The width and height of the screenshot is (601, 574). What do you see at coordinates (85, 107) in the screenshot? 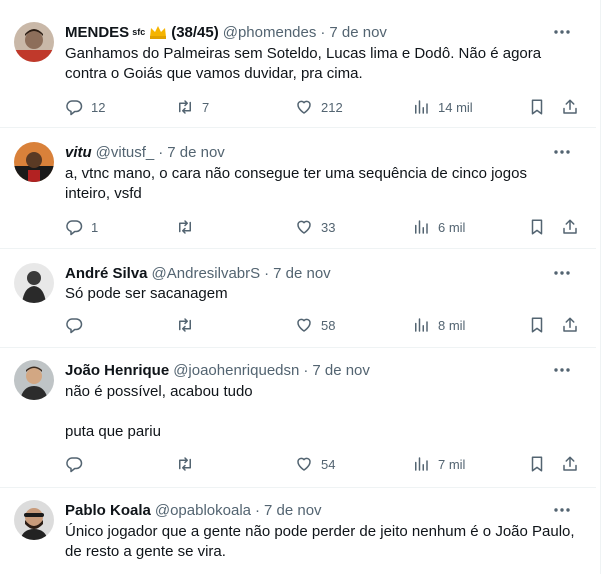
I see `reply-button: 12` at bounding box center [85, 107].